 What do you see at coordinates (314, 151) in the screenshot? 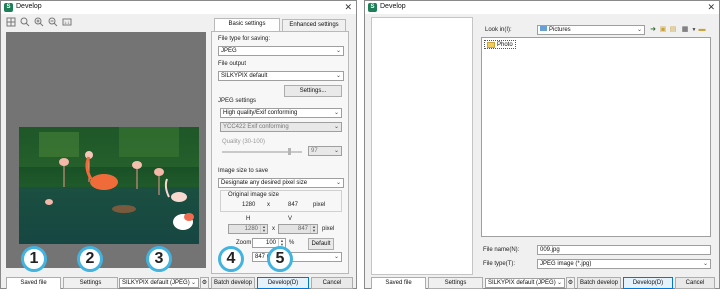
I see `quality-value: 97` at bounding box center [314, 151].